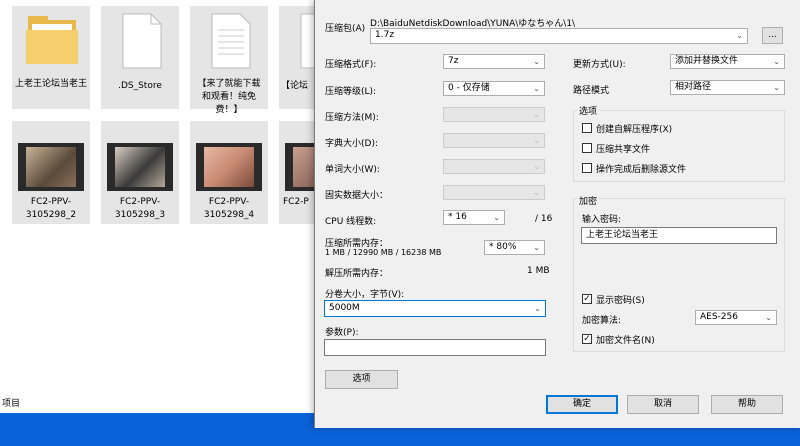 This screenshot has height=446, width=800. I want to click on encryption-method-select: AES-256 ⌄, so click(736, 317).